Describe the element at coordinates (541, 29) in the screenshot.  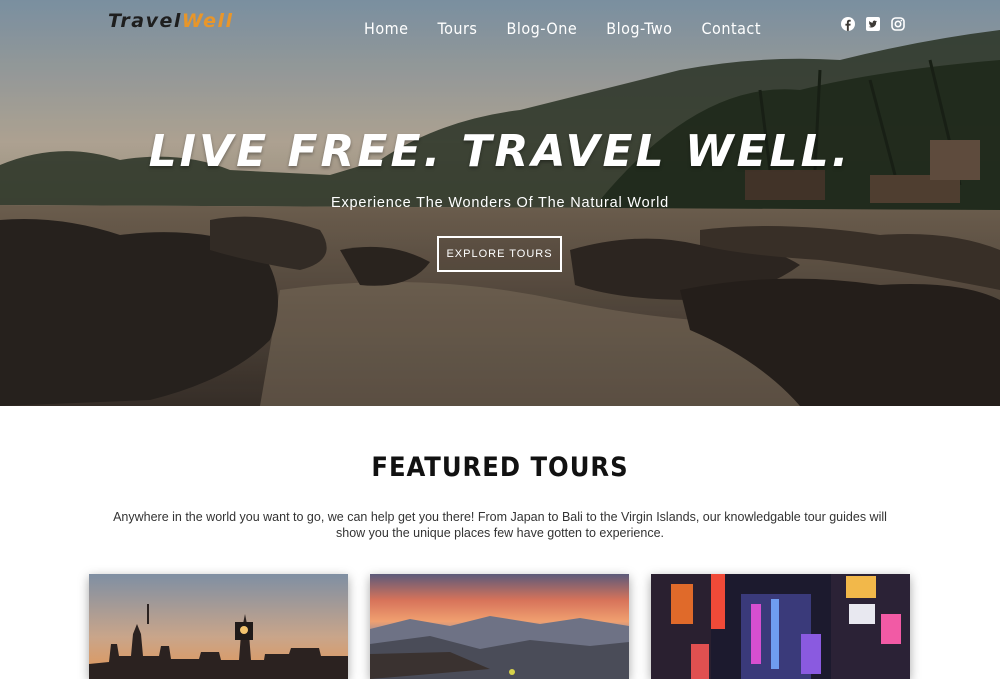
I see `nav-blog-one: Blog-One` at that location.